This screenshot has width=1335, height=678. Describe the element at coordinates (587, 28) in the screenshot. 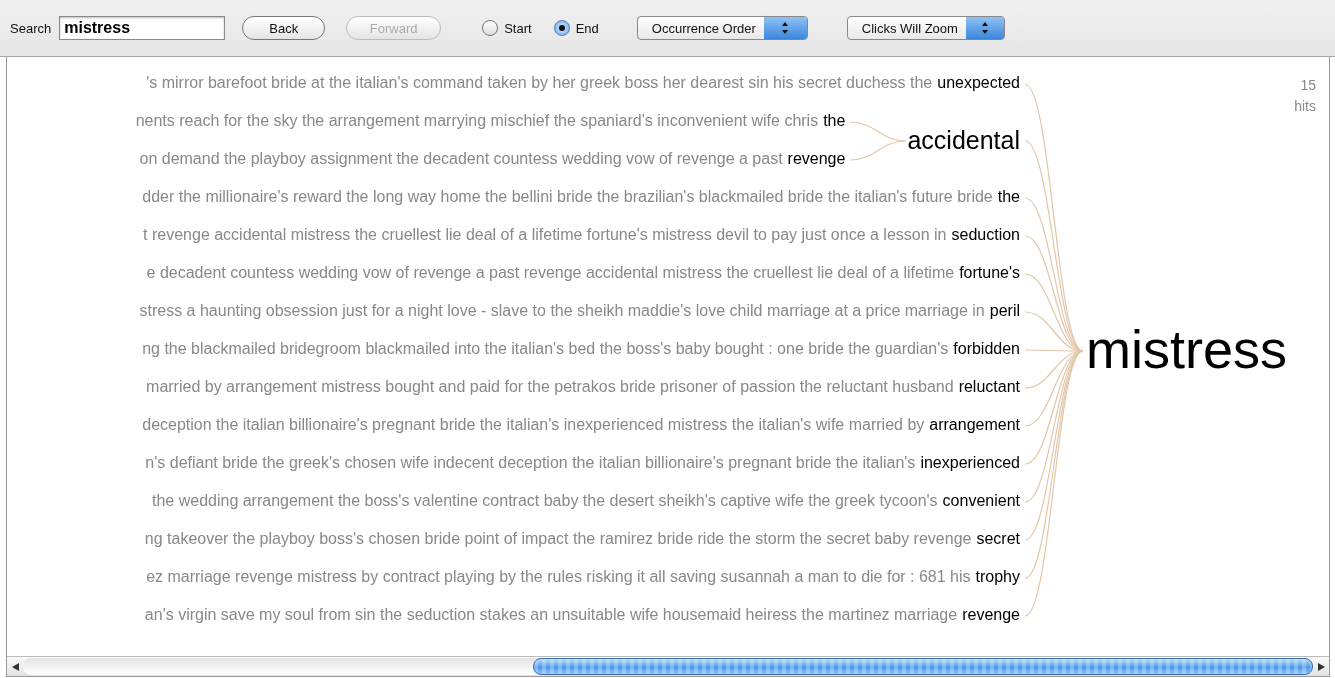

I see `radio-label: End` at that location.